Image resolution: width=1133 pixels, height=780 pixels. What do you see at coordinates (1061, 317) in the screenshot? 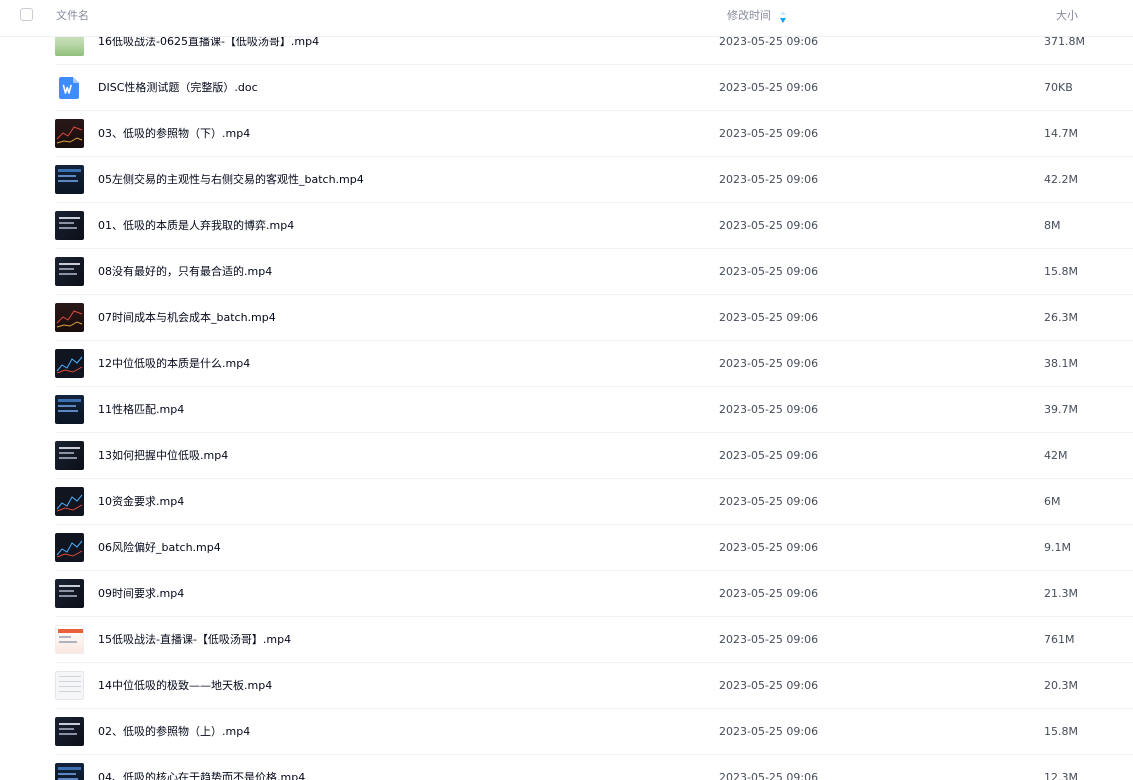
I see `file-size: 26.3M` at bounding box center [1061, 317].